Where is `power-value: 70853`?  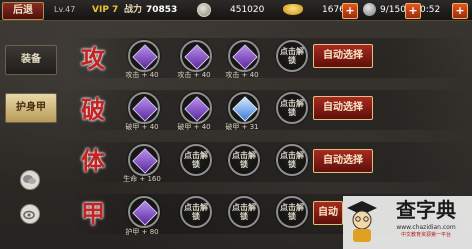 power-value: 70853 is located at coordinates (162, 10).